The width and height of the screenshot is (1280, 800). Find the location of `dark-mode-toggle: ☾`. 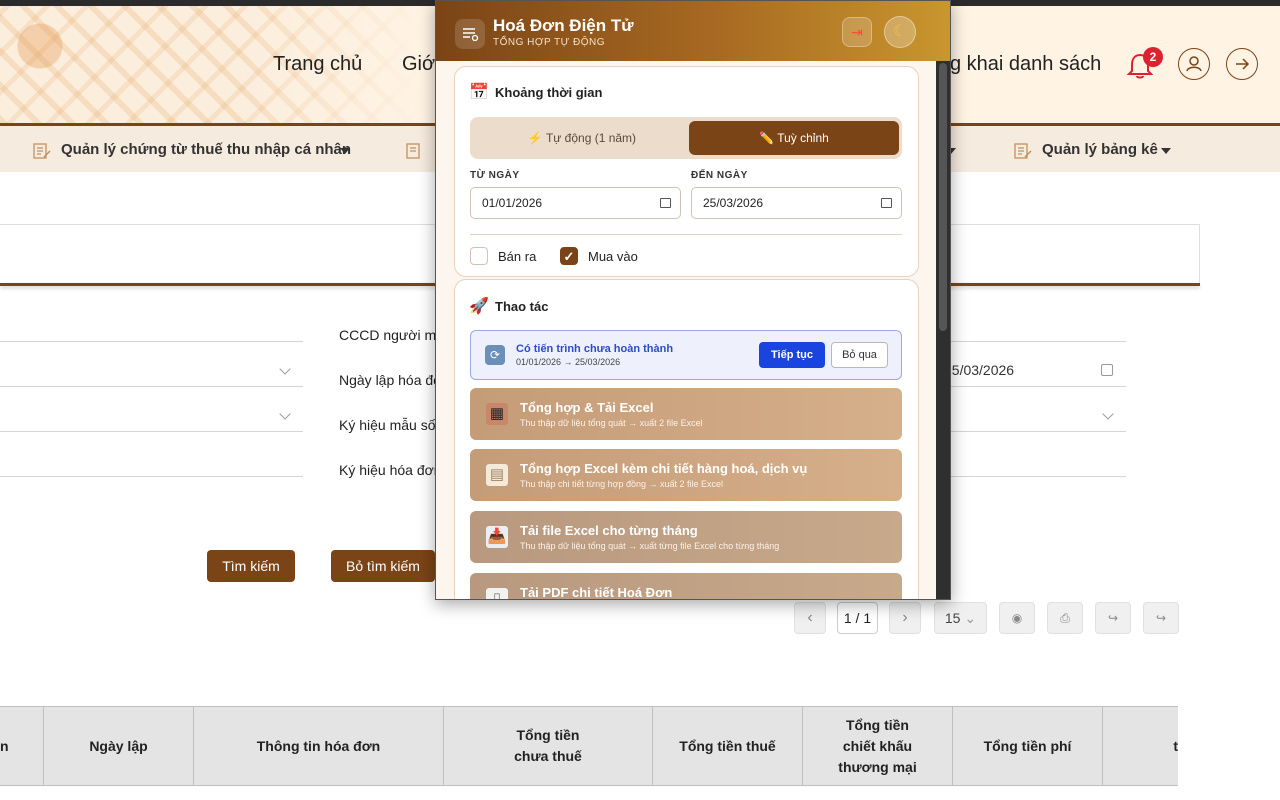

dark-mode-toggle: ☾ is located at coordinates (900, 32).